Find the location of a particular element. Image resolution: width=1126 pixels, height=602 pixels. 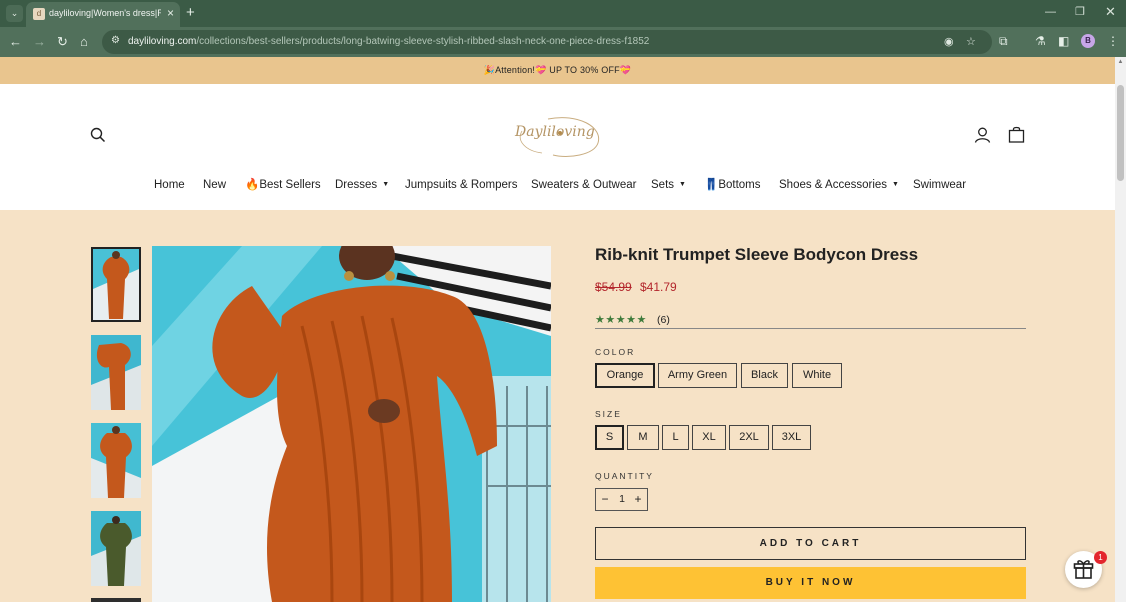

bookmark-star-icon: ☆ is located at coordinates (971, 41).